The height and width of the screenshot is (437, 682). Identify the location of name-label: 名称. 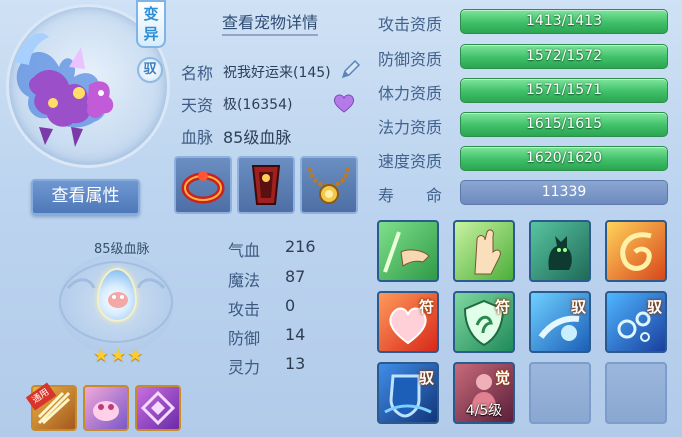
(197, 73).